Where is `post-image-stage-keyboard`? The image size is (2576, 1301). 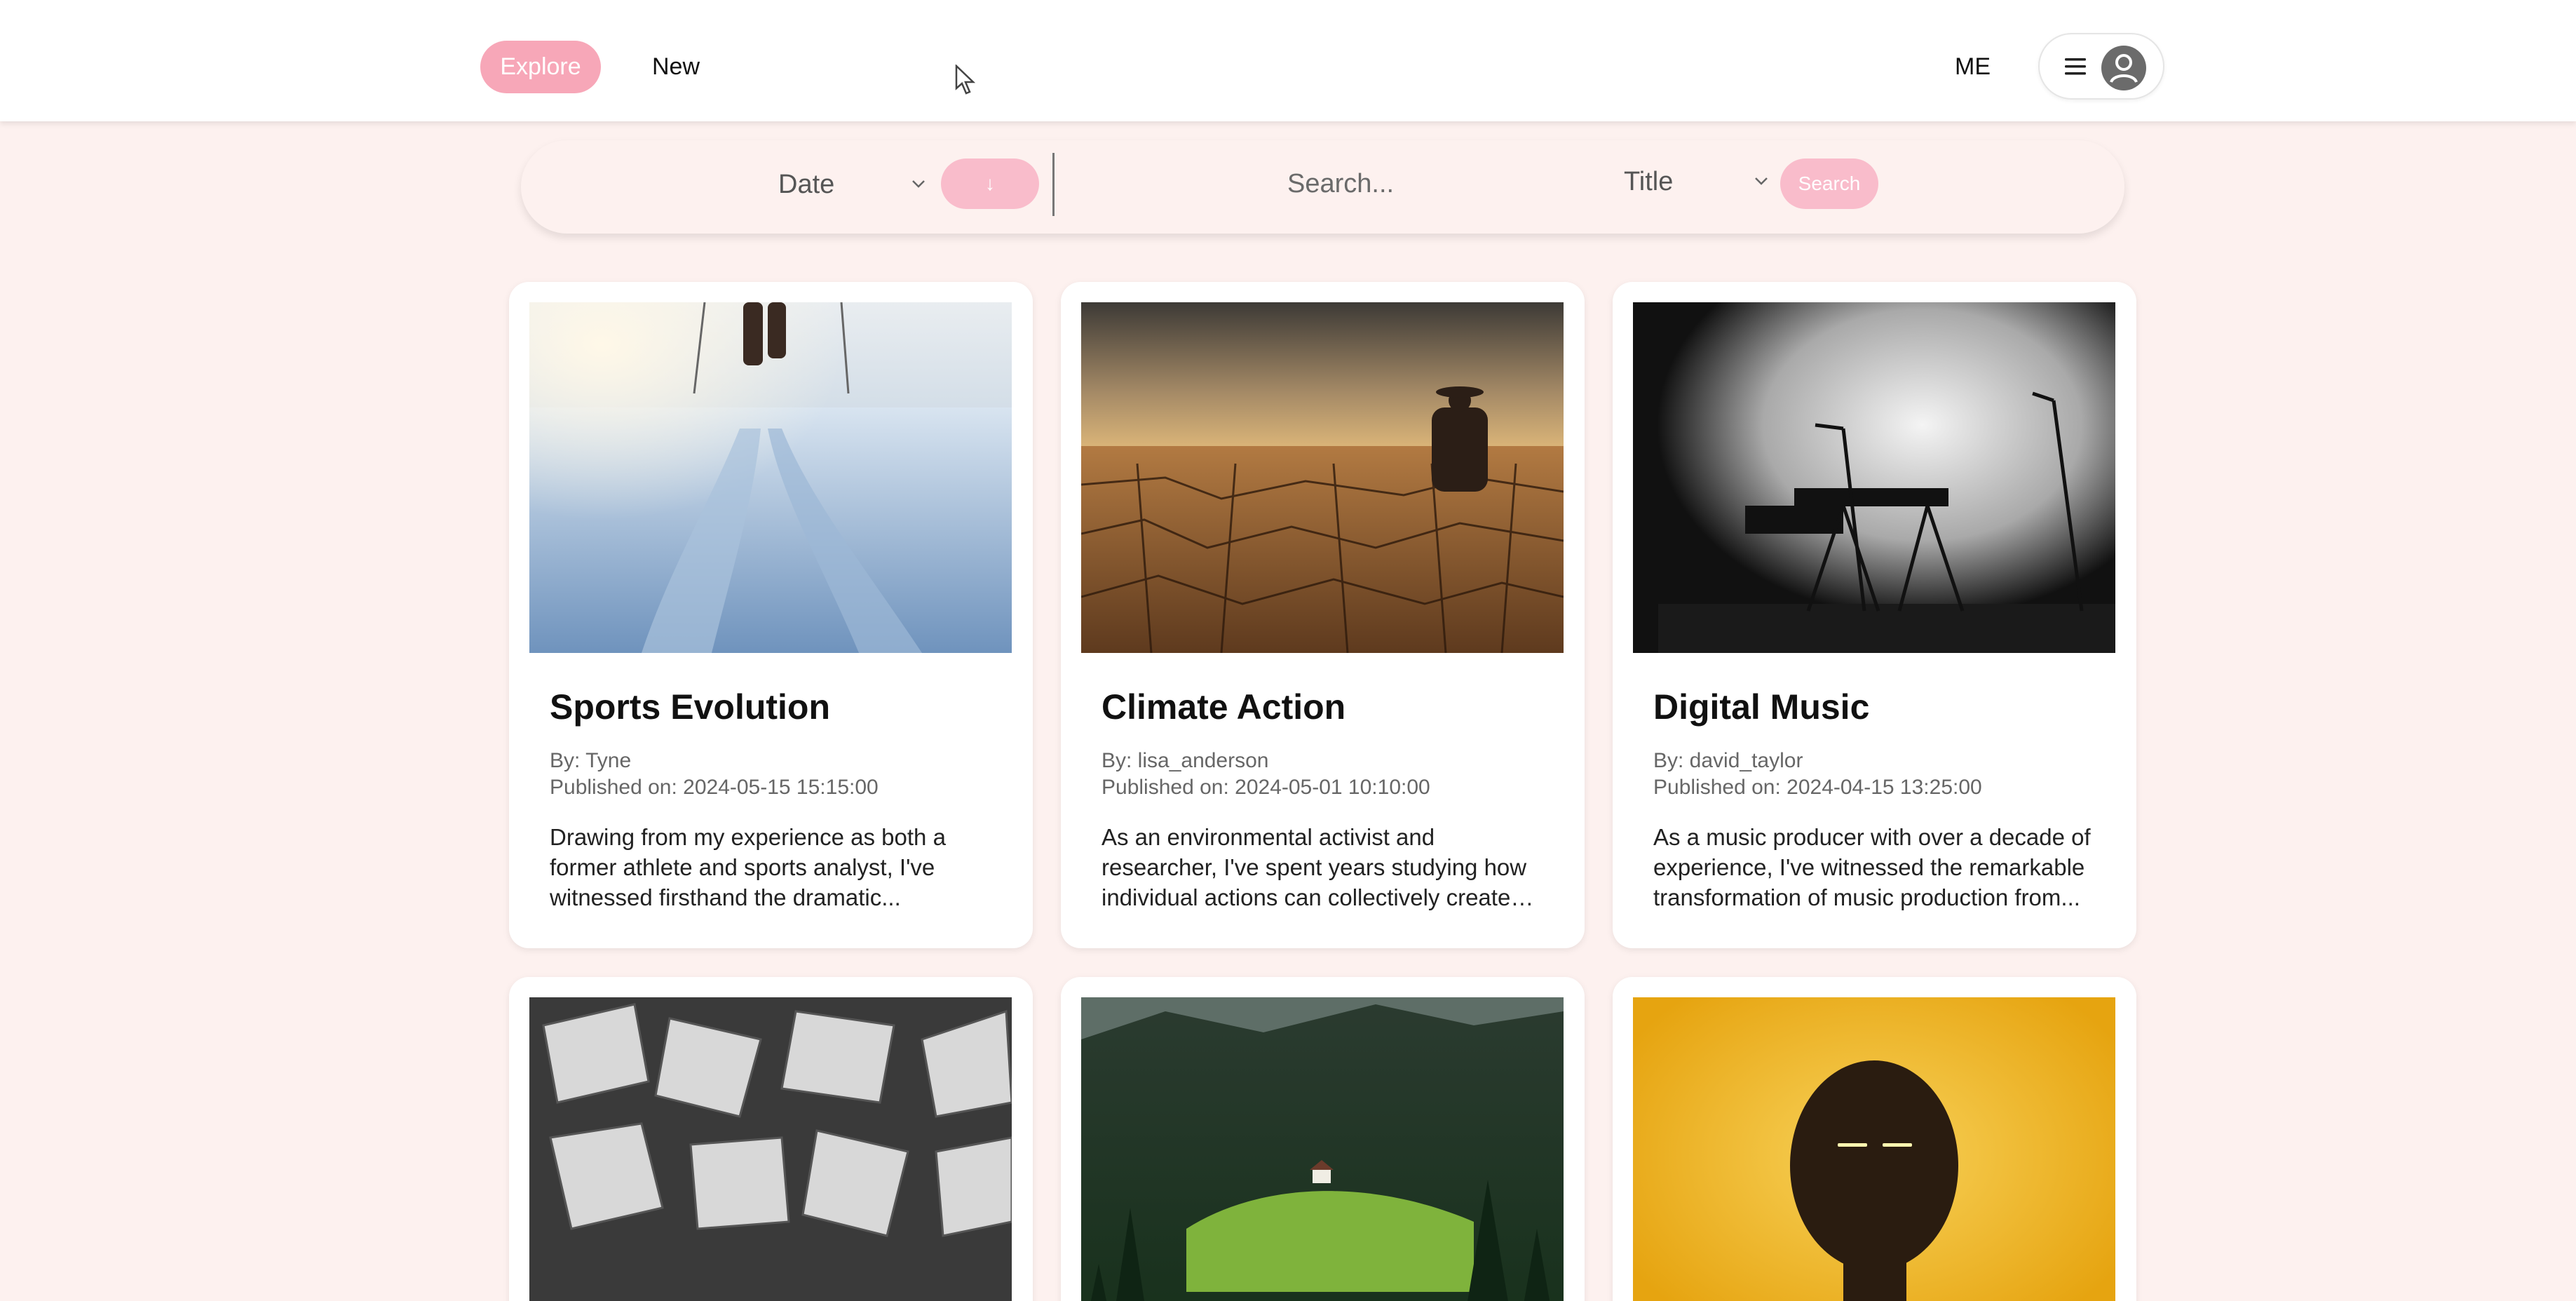
post-image-stage-keyboard is located at coordinates (1874, 478).